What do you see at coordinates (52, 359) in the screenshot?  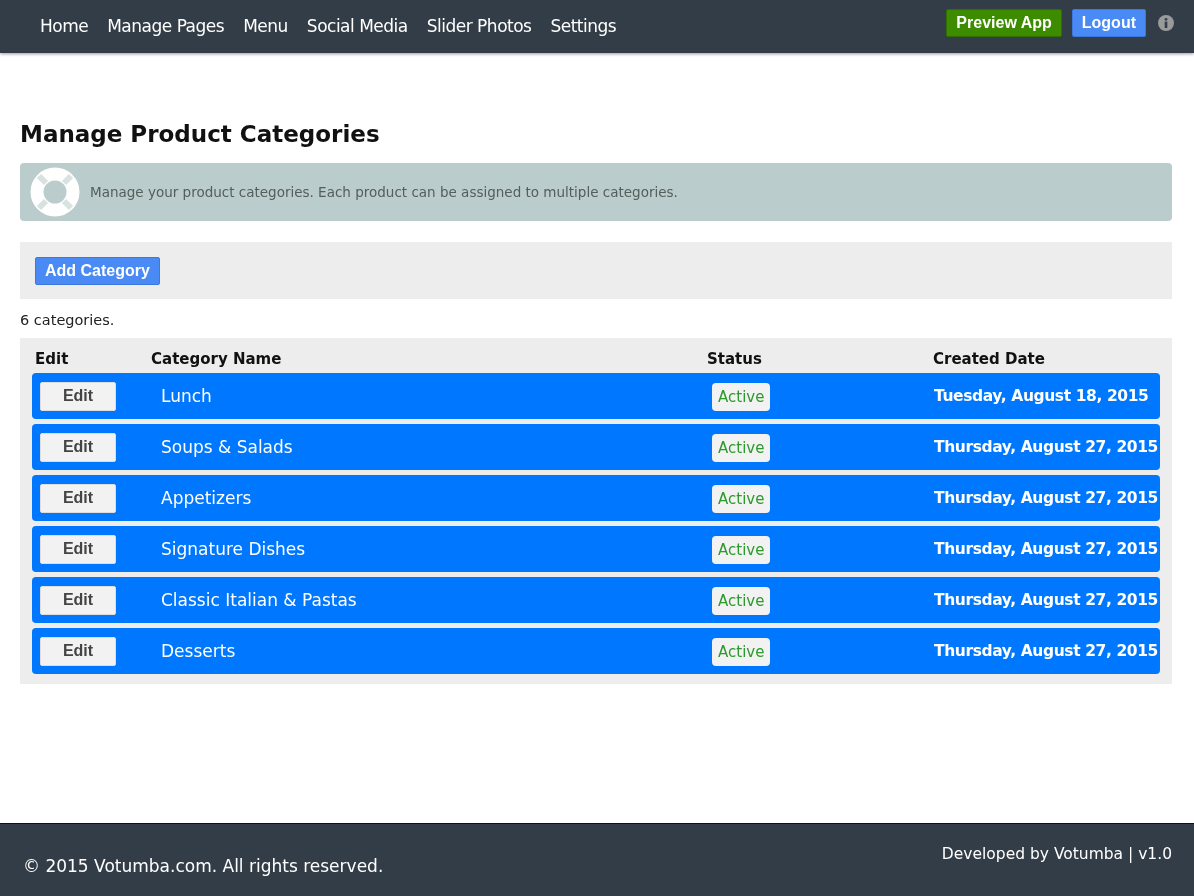 I see `column-header: Edit` at bounding box center [52, 359].